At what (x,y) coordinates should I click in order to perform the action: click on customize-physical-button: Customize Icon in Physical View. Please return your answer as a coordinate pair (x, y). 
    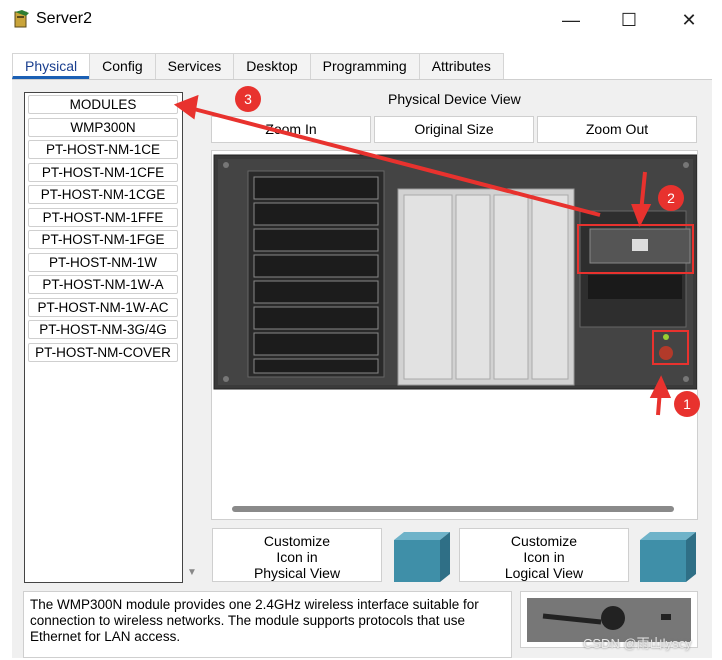
    Looking at the image, I should click on (297, 555).